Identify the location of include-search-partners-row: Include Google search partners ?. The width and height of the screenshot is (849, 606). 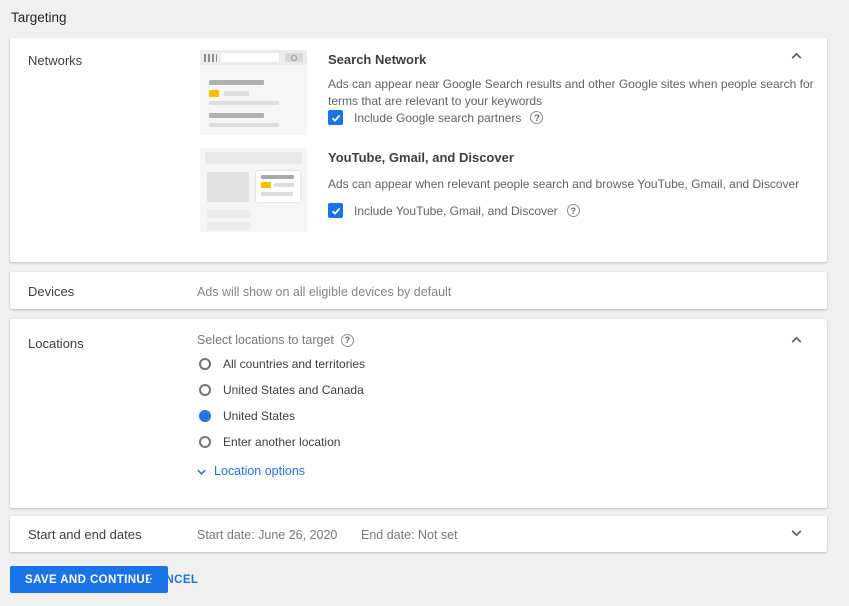
(436, 117).